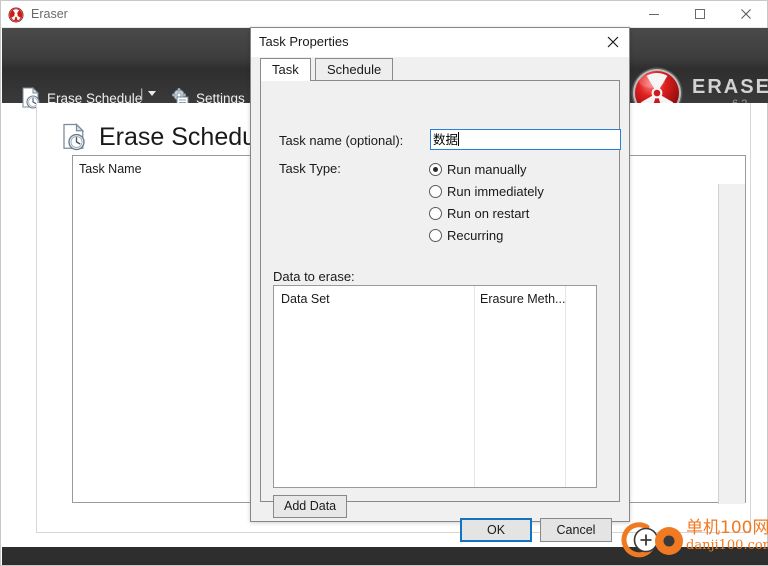  Describe the element at coordinates (354, 69) in the screenshot. I see `tab-schedule: Schedule` at that location.